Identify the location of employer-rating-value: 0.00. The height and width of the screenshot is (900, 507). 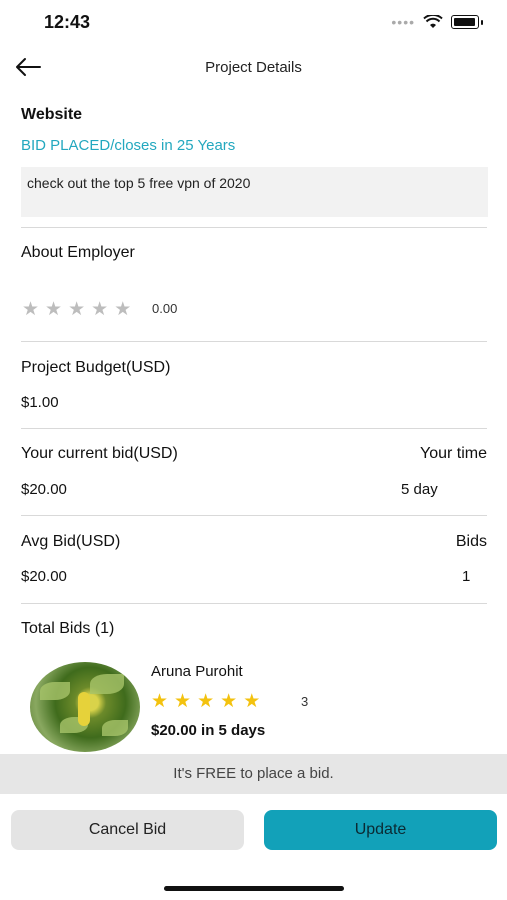
(165, 308).